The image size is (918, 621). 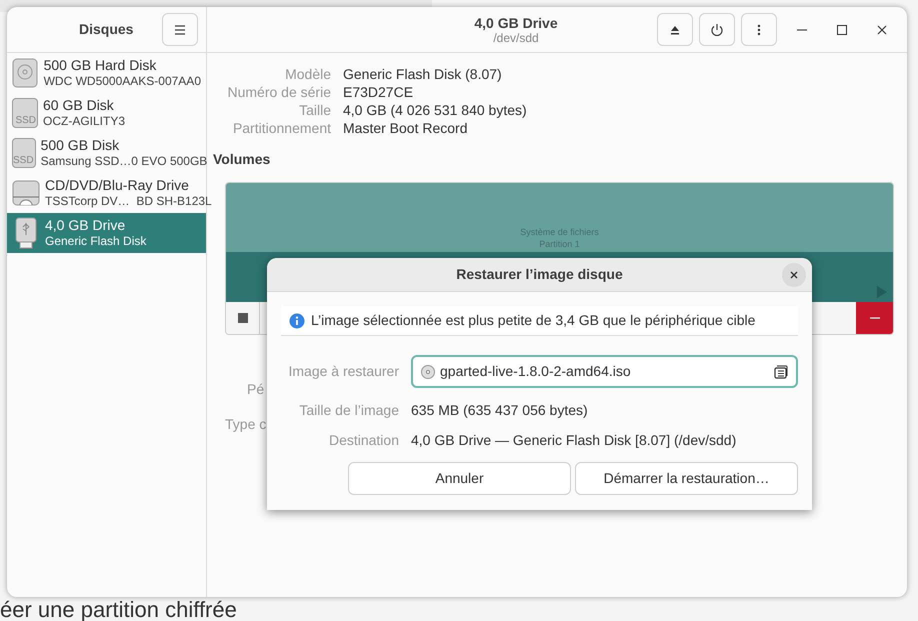 I want to click on drive-model: Generic Flash Disk, so click(x=95, y=241).